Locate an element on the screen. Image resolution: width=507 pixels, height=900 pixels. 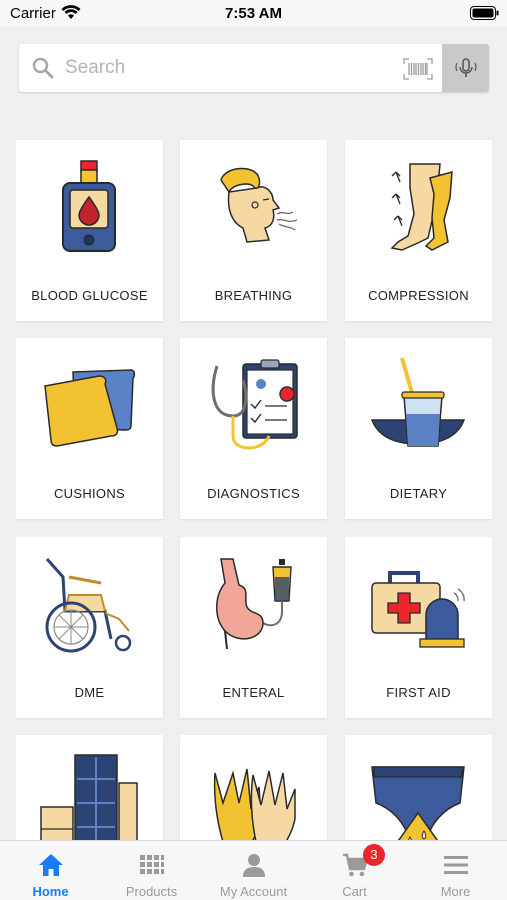
first-aid-kit-icon is located at coordinates (418, 609).